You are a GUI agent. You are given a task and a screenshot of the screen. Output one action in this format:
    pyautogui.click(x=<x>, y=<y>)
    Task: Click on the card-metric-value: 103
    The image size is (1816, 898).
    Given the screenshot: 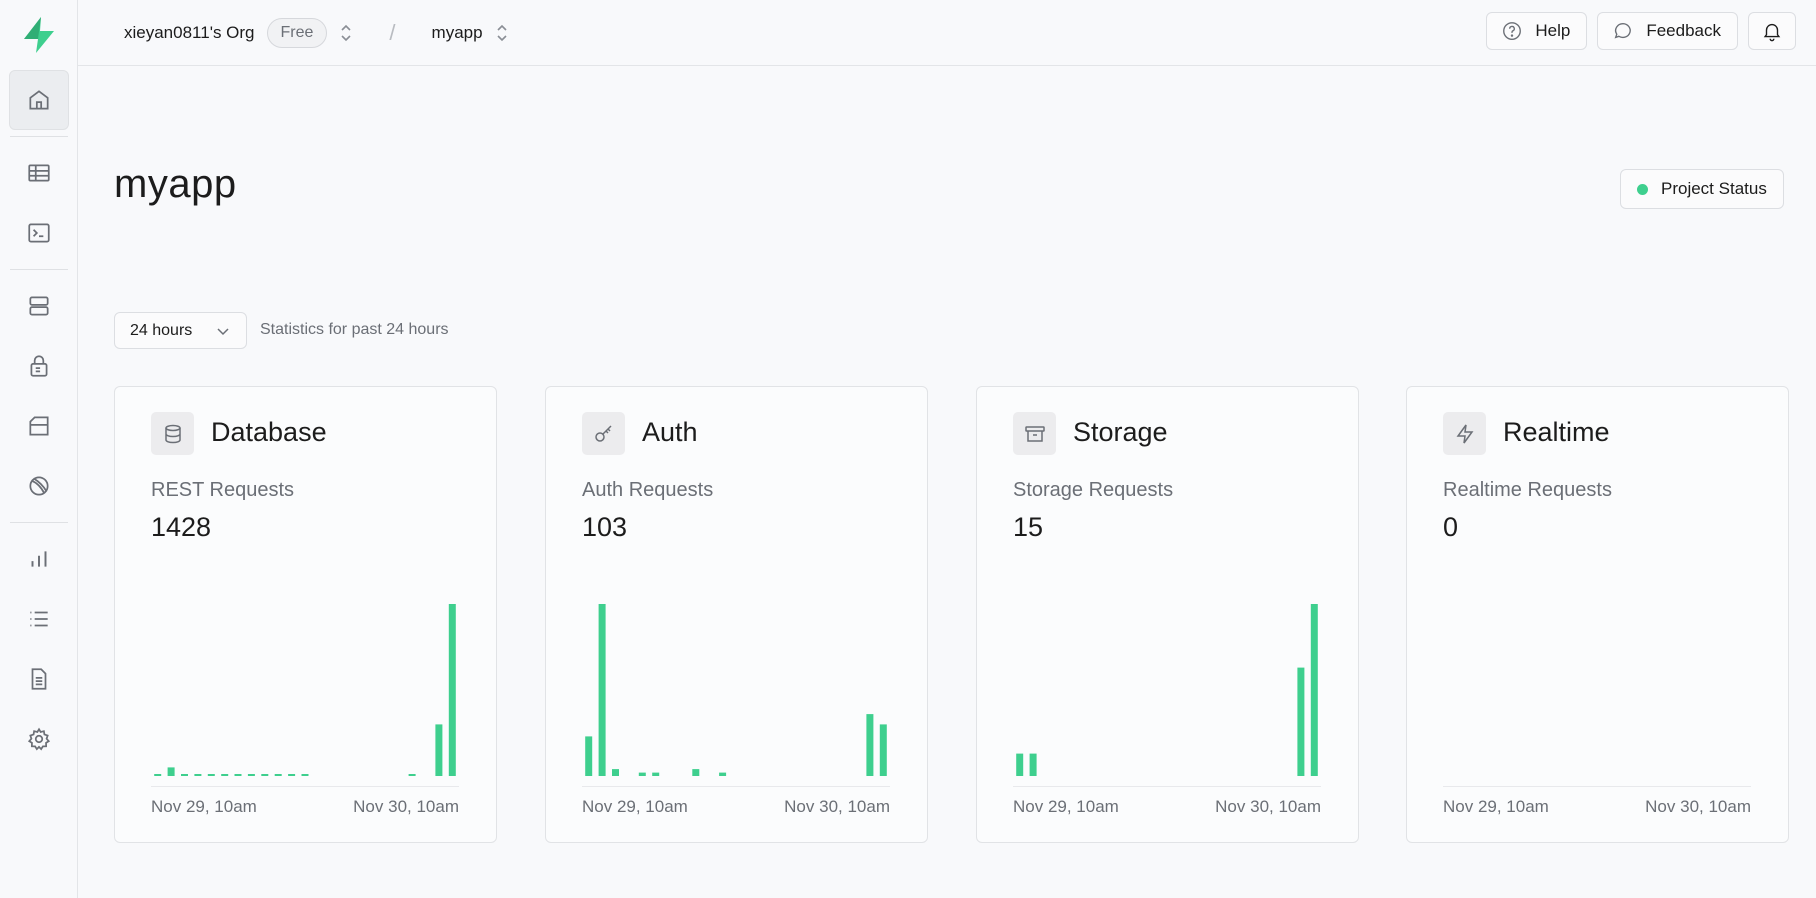 What is the action you would take?
    pyautogui.click(x=605, y=527)
    